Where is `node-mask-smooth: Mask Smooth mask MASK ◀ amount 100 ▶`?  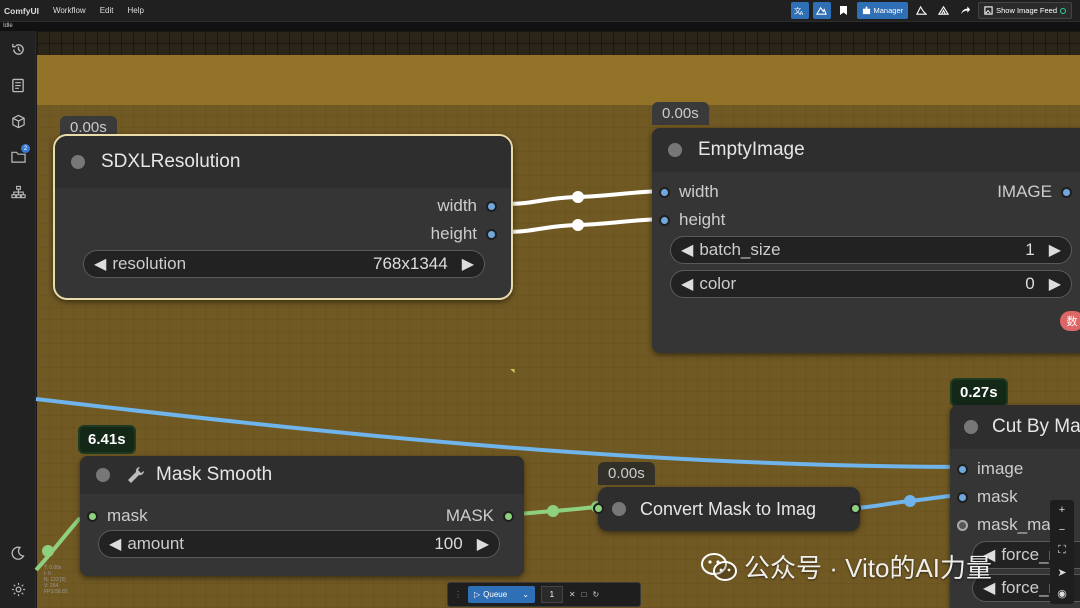
node-mask-smooth: Mask Smooth mask MASK ◀ amount 100 ▶ is located at coordinates (302, 516).